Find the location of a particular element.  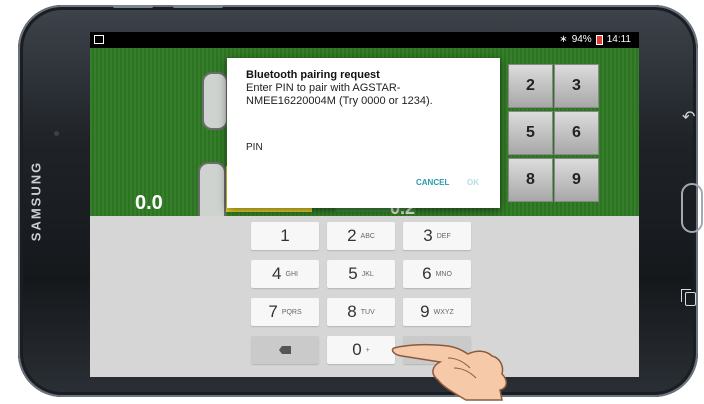

key-letters: PQRS is located at coordinates (291, 312).